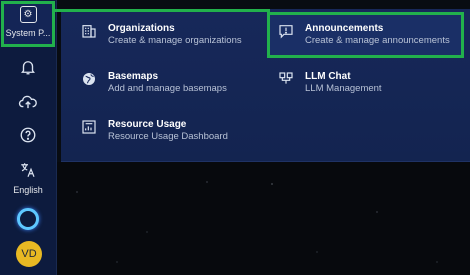 This screenshot has width=470, height=275. I want to click on help-icon, so click(28, 135).